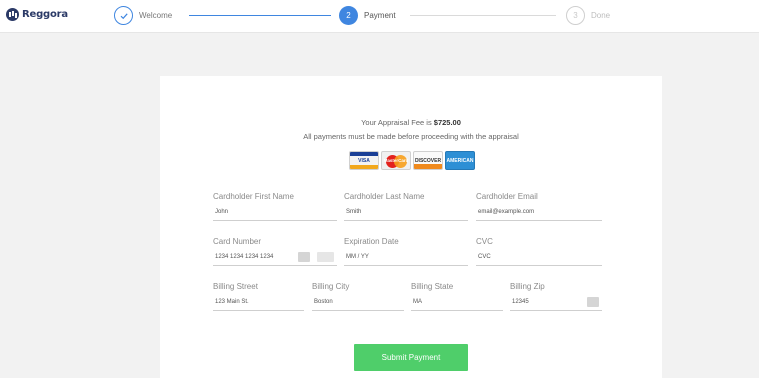 Image resolution: width=759 pixels, height=378 pixels. What do you see at coordinates (406, 214) in the screenshot?
I see `last-name-input: Smith` at bounding box center [406, 214].